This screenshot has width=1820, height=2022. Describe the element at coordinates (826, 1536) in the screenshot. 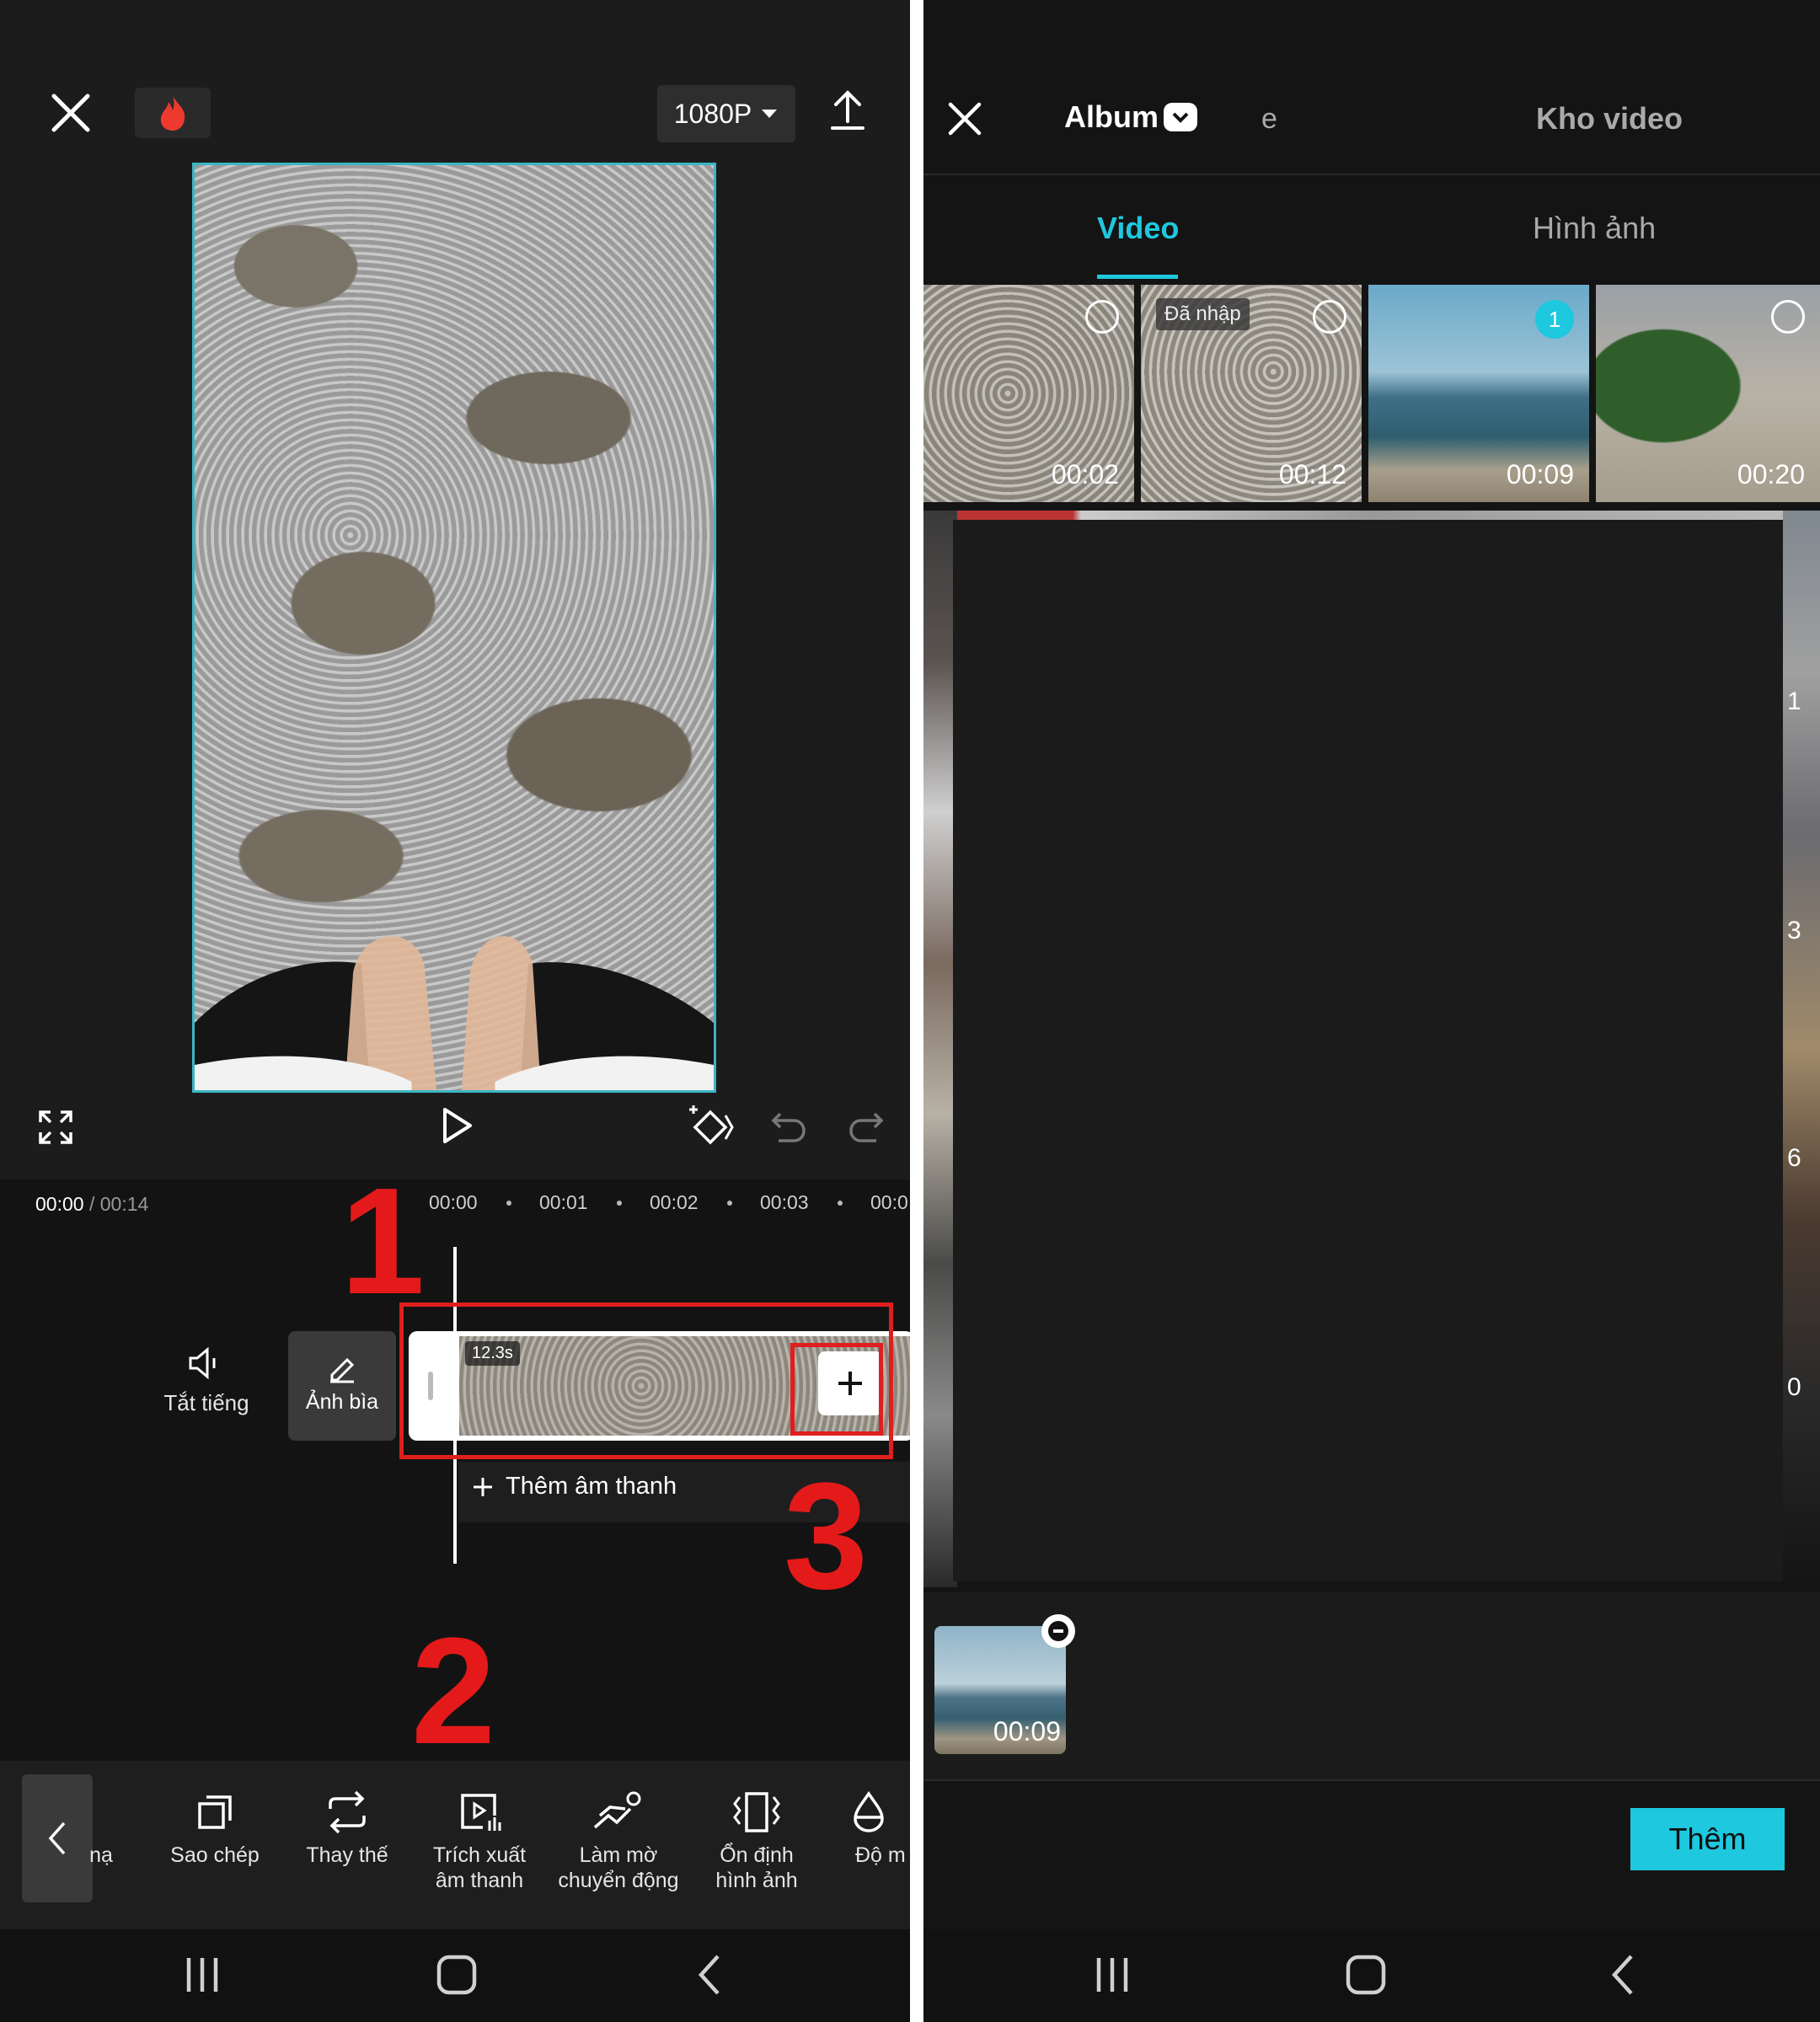

I see `annotation-number-3: 3` at that location.